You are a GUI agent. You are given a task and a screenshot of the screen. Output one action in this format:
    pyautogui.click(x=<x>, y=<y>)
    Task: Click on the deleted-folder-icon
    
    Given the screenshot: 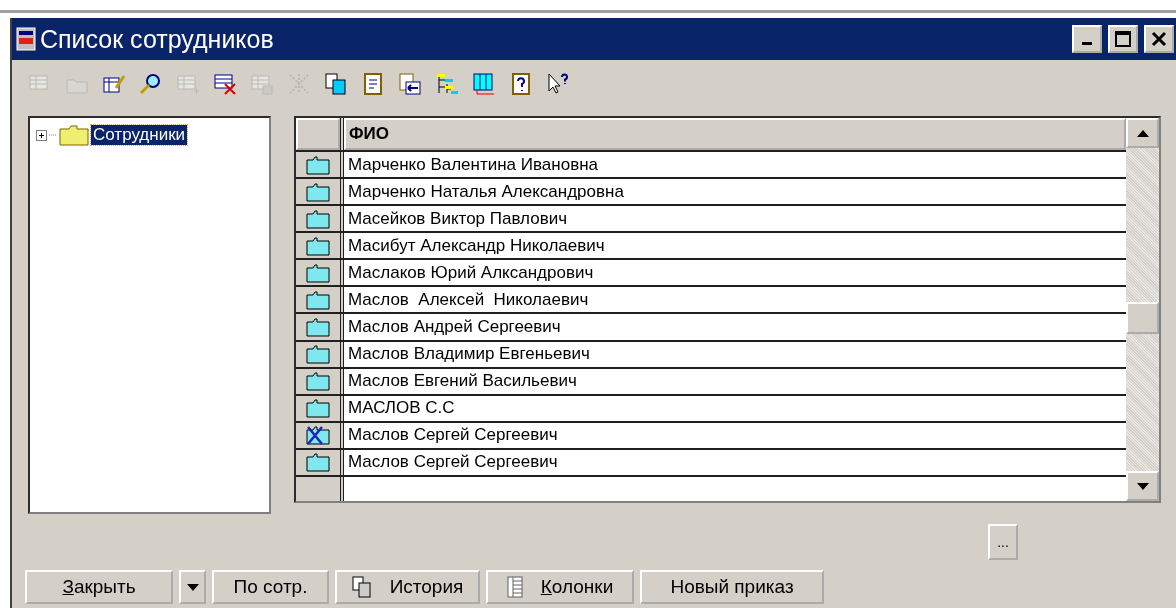 What is the action you would take?
    pyautogui.click(x=318, y=435)
    